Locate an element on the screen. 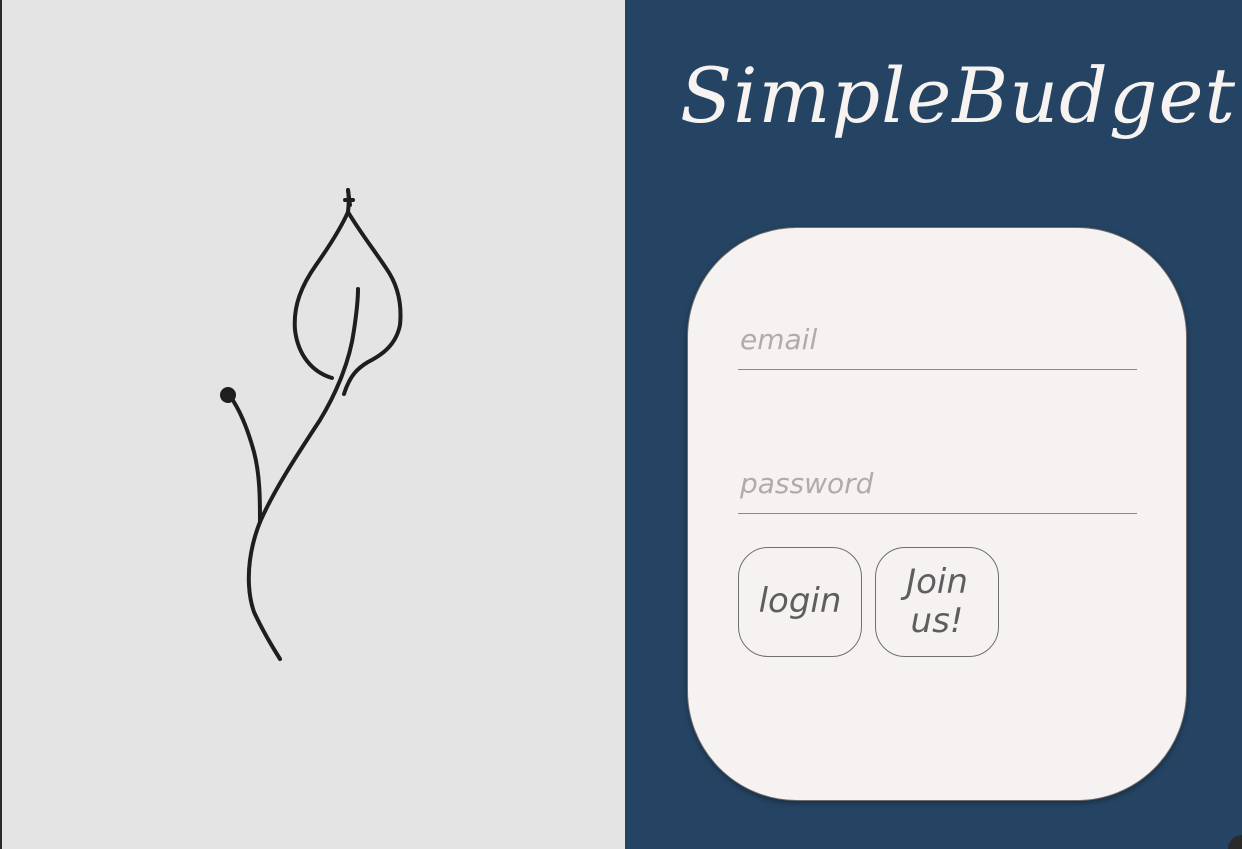 Image resolution: width=1242 pixels, height=849 pixels. plant-leaf-icon is located at coordinates (311, 424).